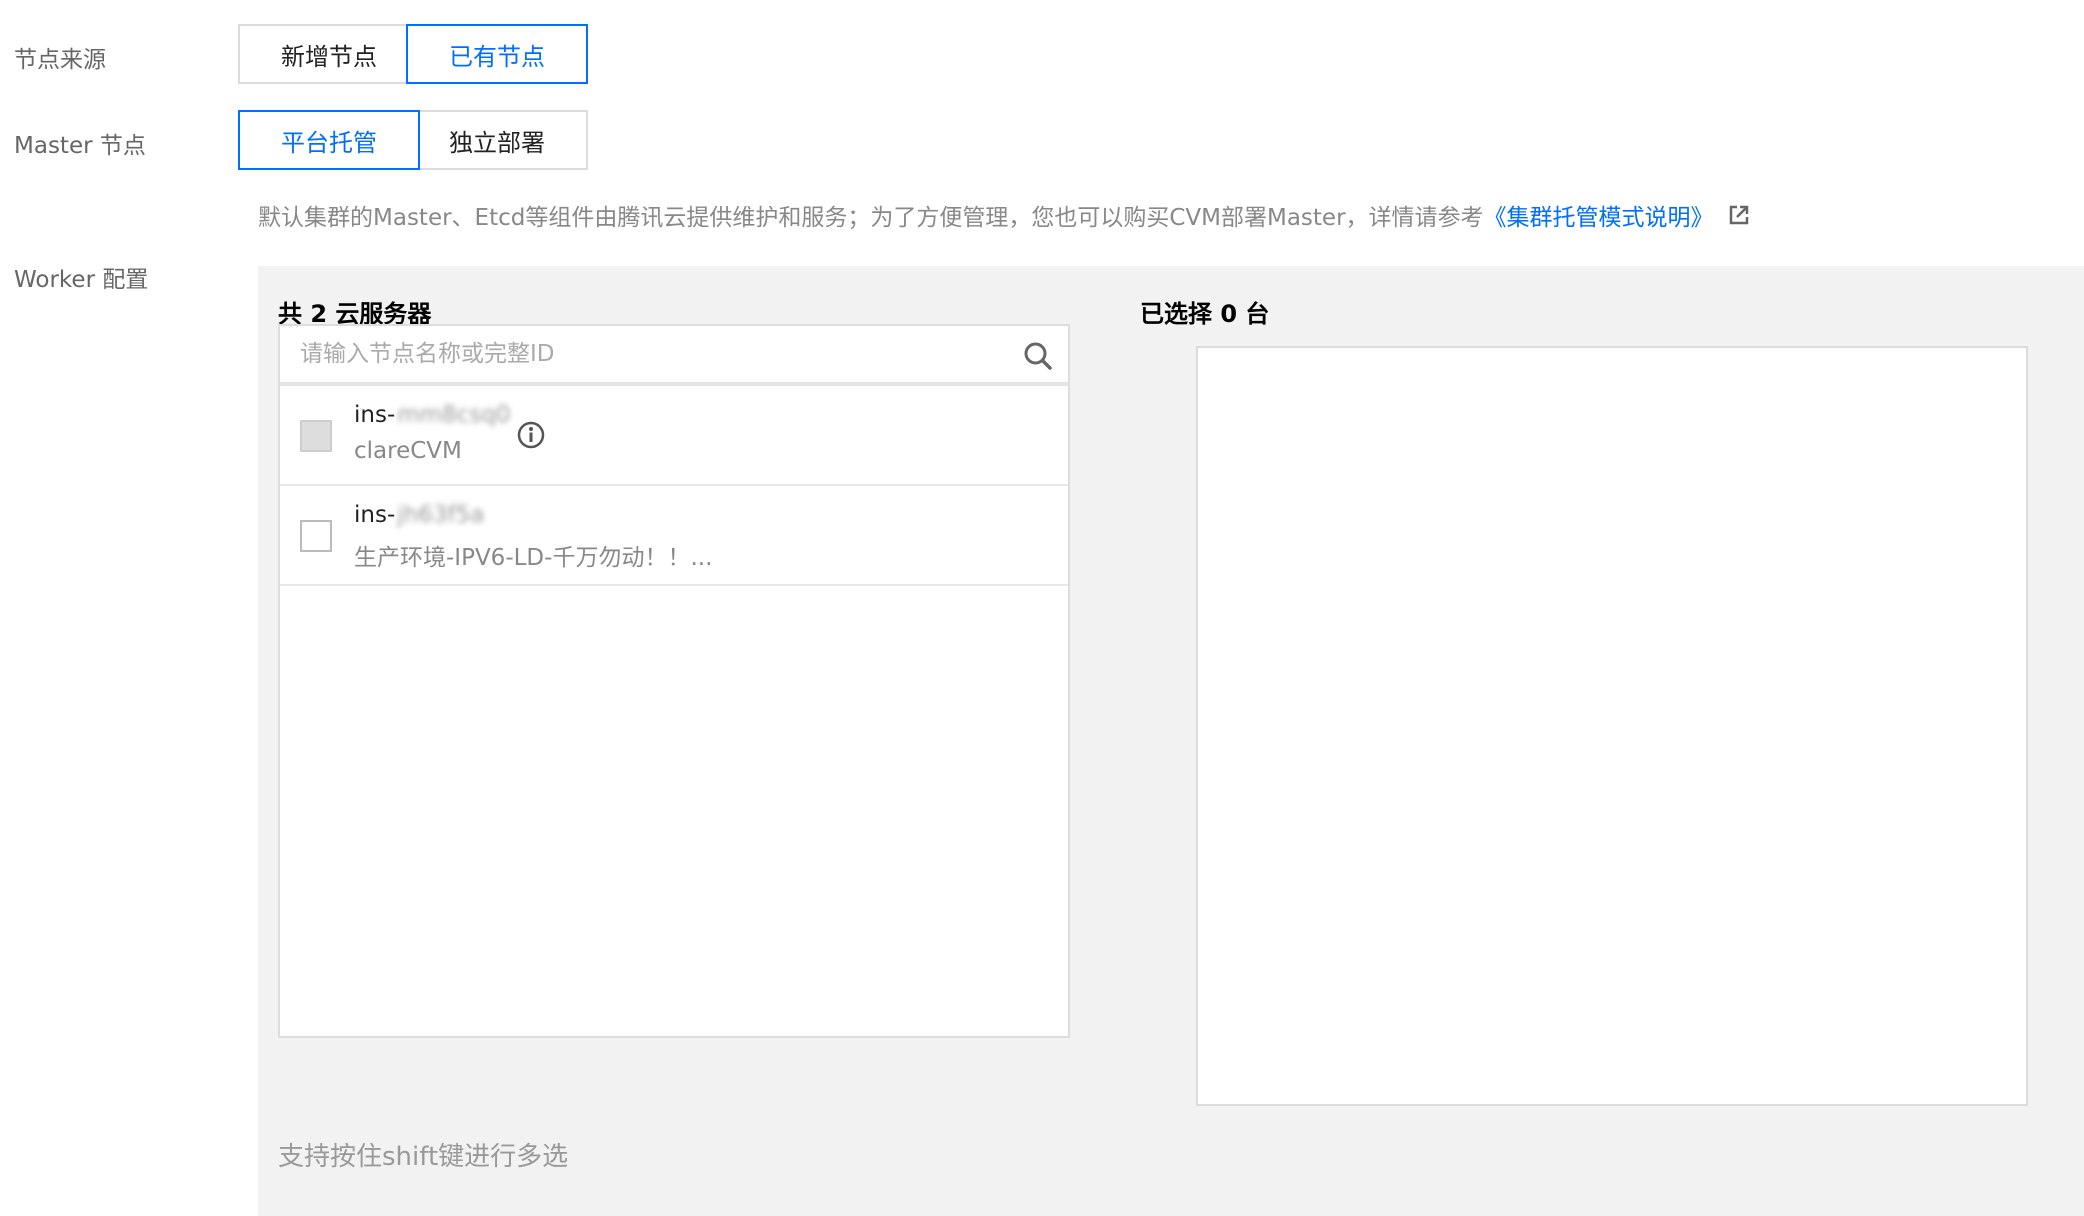  Describe the element at coordinates (1739, 215) in the screenshot. I see `external-link-icon` at that location.